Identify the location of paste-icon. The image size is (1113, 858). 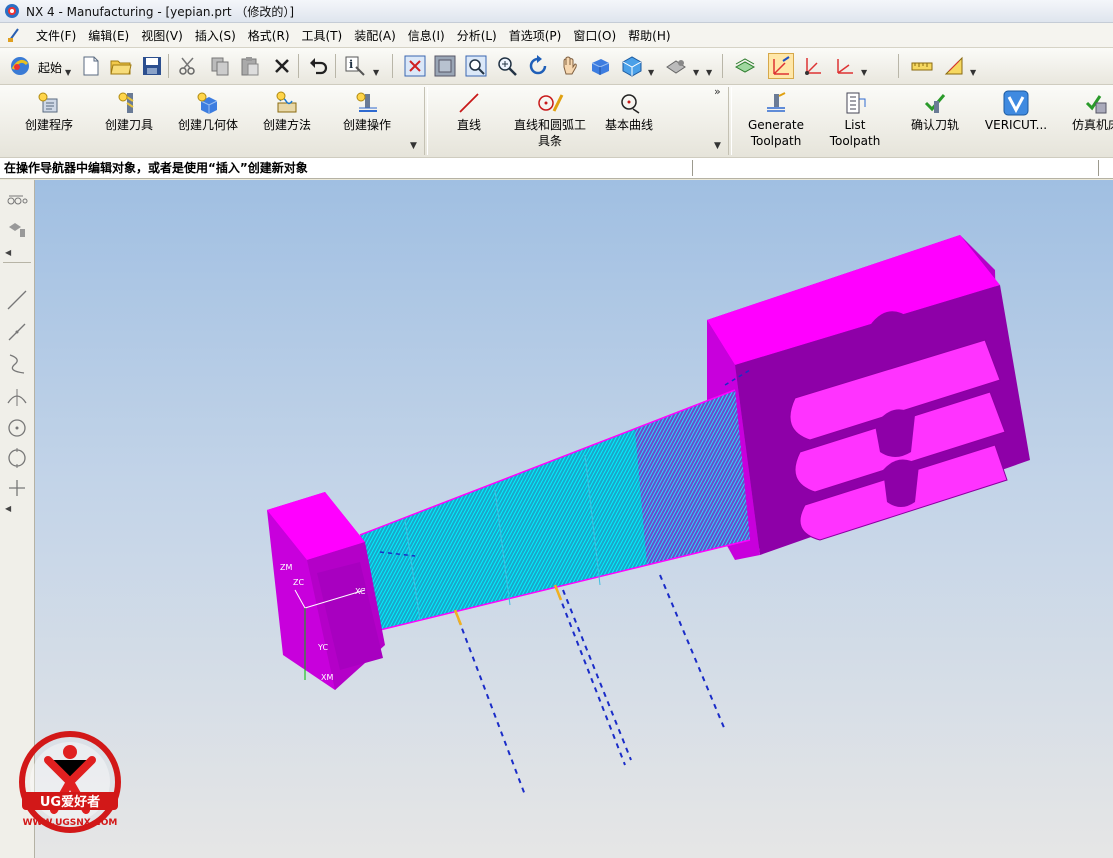
(250, 66).